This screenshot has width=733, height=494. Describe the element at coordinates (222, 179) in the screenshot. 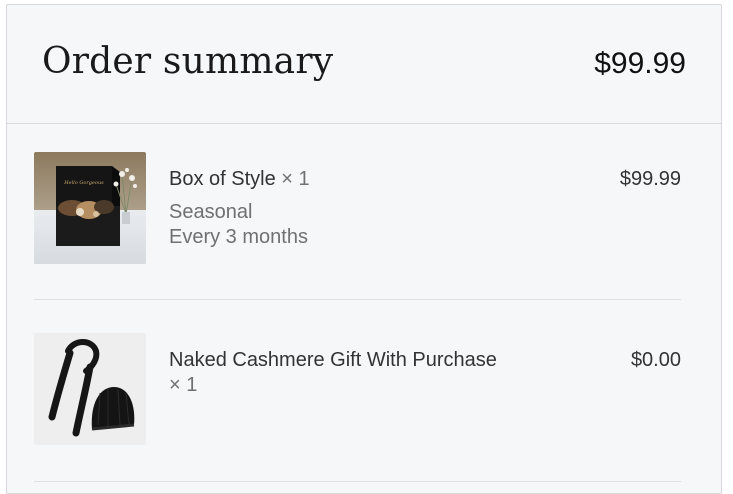

I see `item-title: Box of Style` at that location.